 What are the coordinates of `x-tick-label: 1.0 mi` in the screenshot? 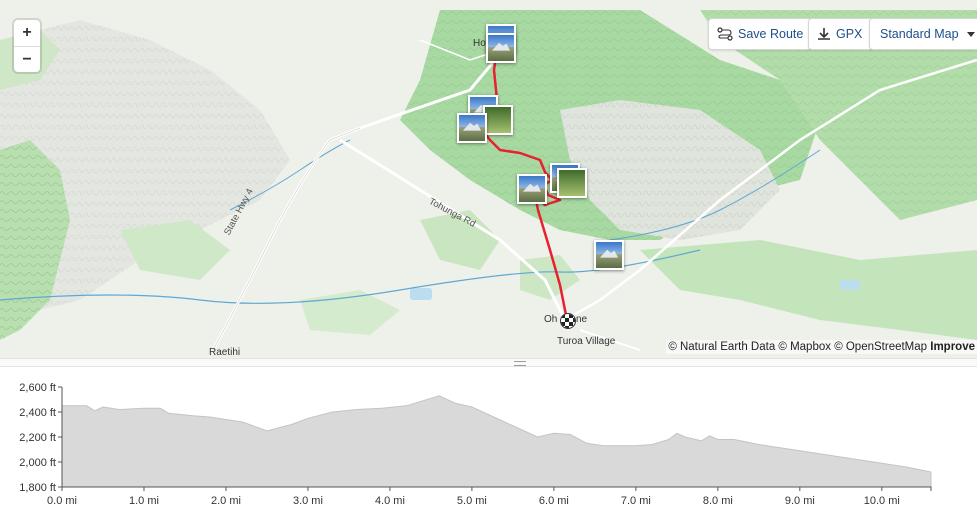 It's located at (144, 501).